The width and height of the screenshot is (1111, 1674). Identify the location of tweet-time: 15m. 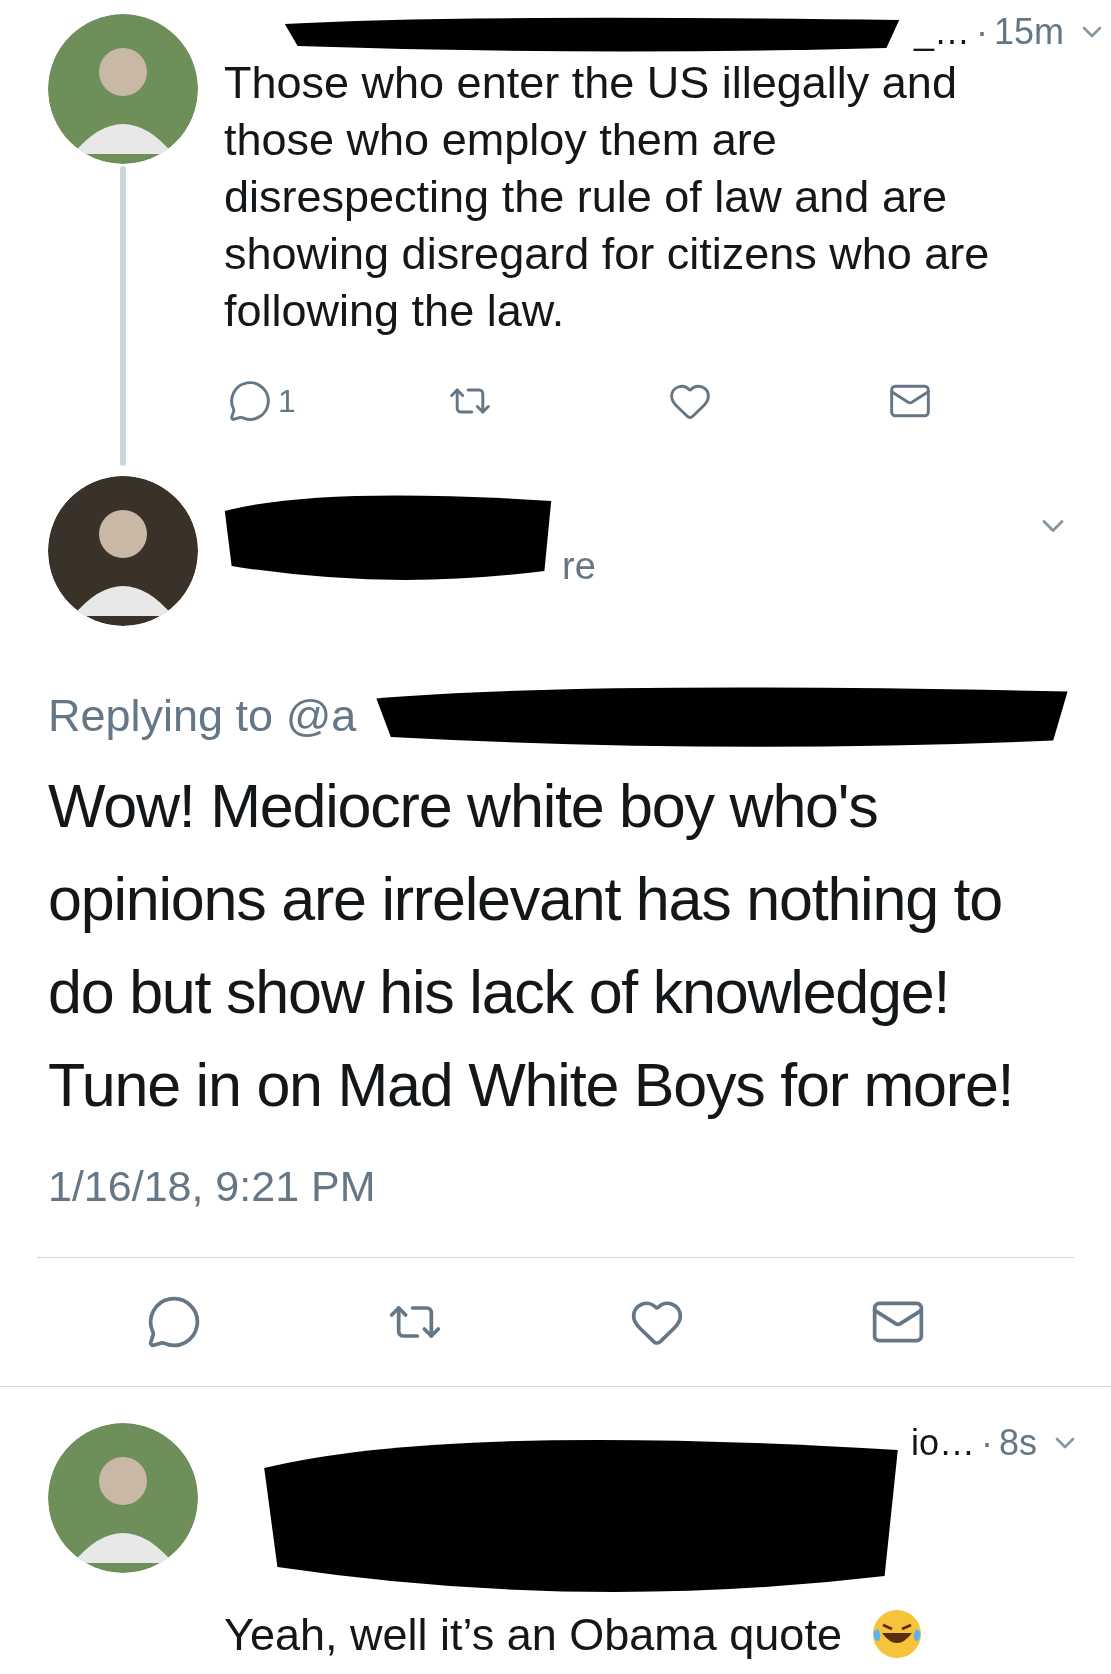
(1028, 32).